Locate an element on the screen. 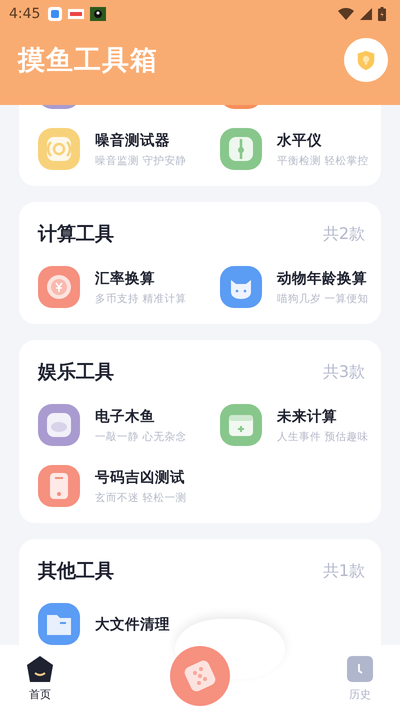 This screenshot has width=400, height=711. tool-subtitle: 玄而不迷 轻松一测 is located at coordinates (140, 497).